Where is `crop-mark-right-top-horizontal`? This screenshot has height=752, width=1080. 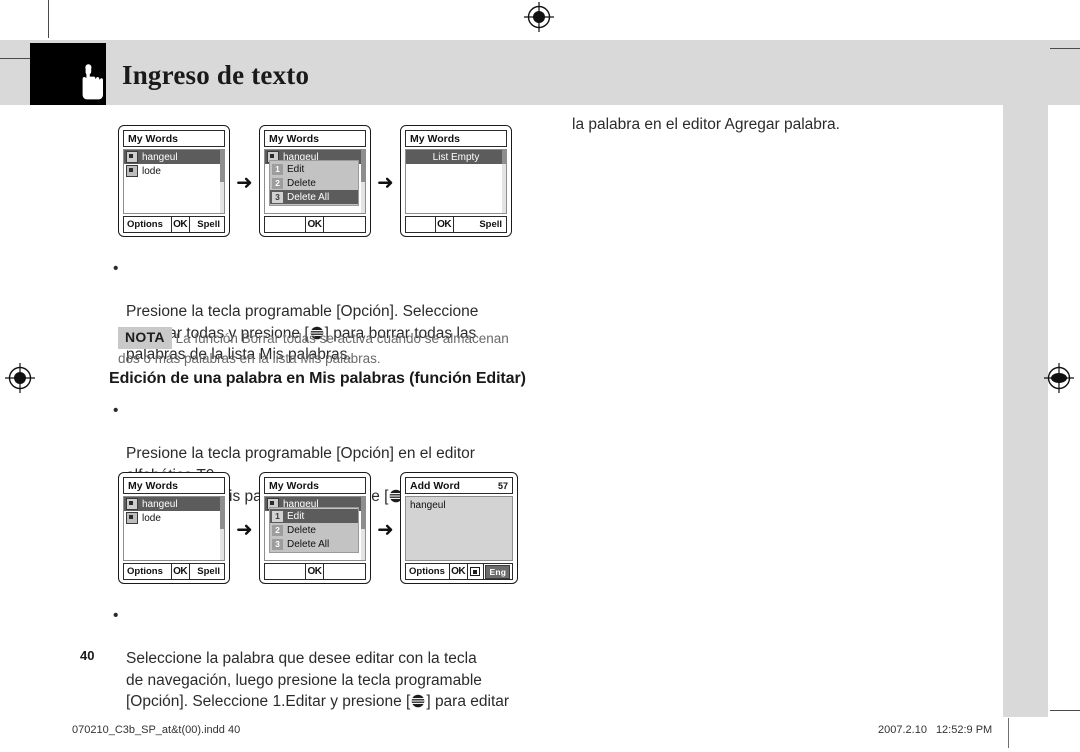
crop-mark-right-top-horizontal is located at coordinates (1065, 48).